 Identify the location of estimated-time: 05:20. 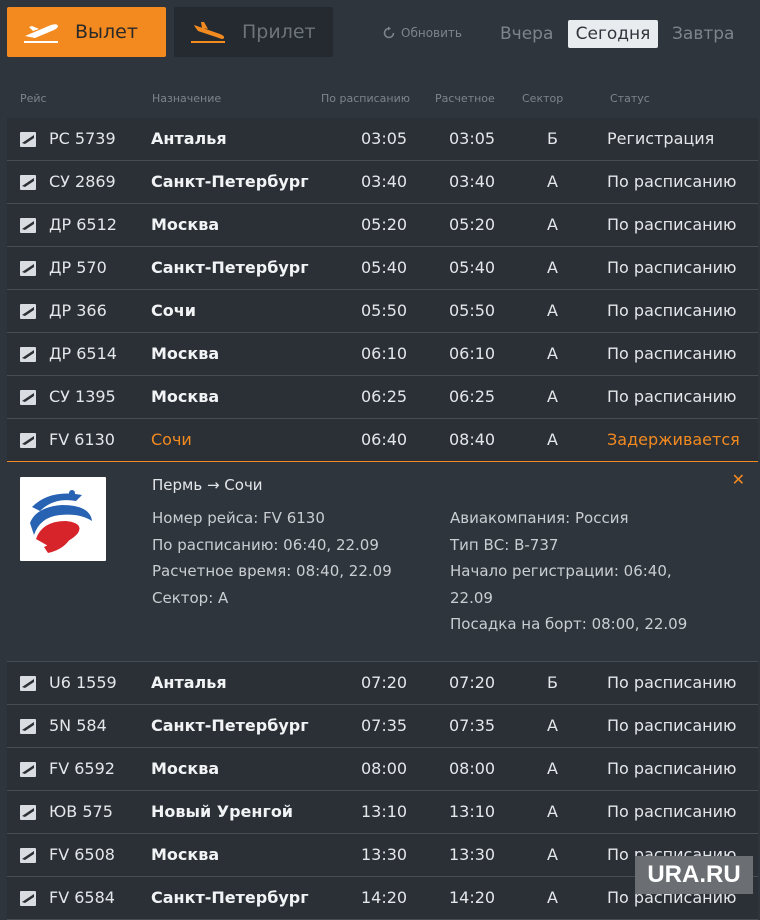
(472, 224).